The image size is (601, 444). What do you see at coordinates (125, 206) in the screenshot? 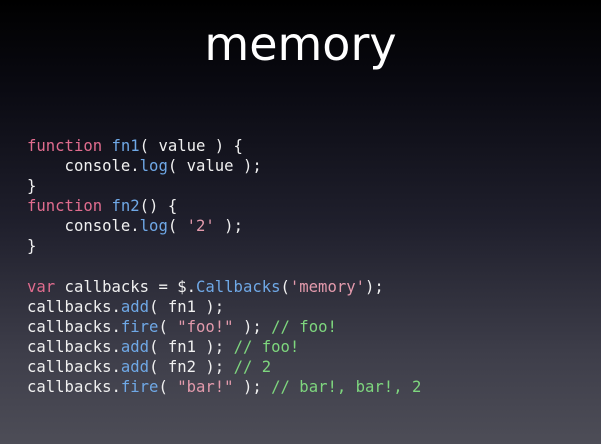
I see `code-token-method: fn2` at bounding box center [125, 206].